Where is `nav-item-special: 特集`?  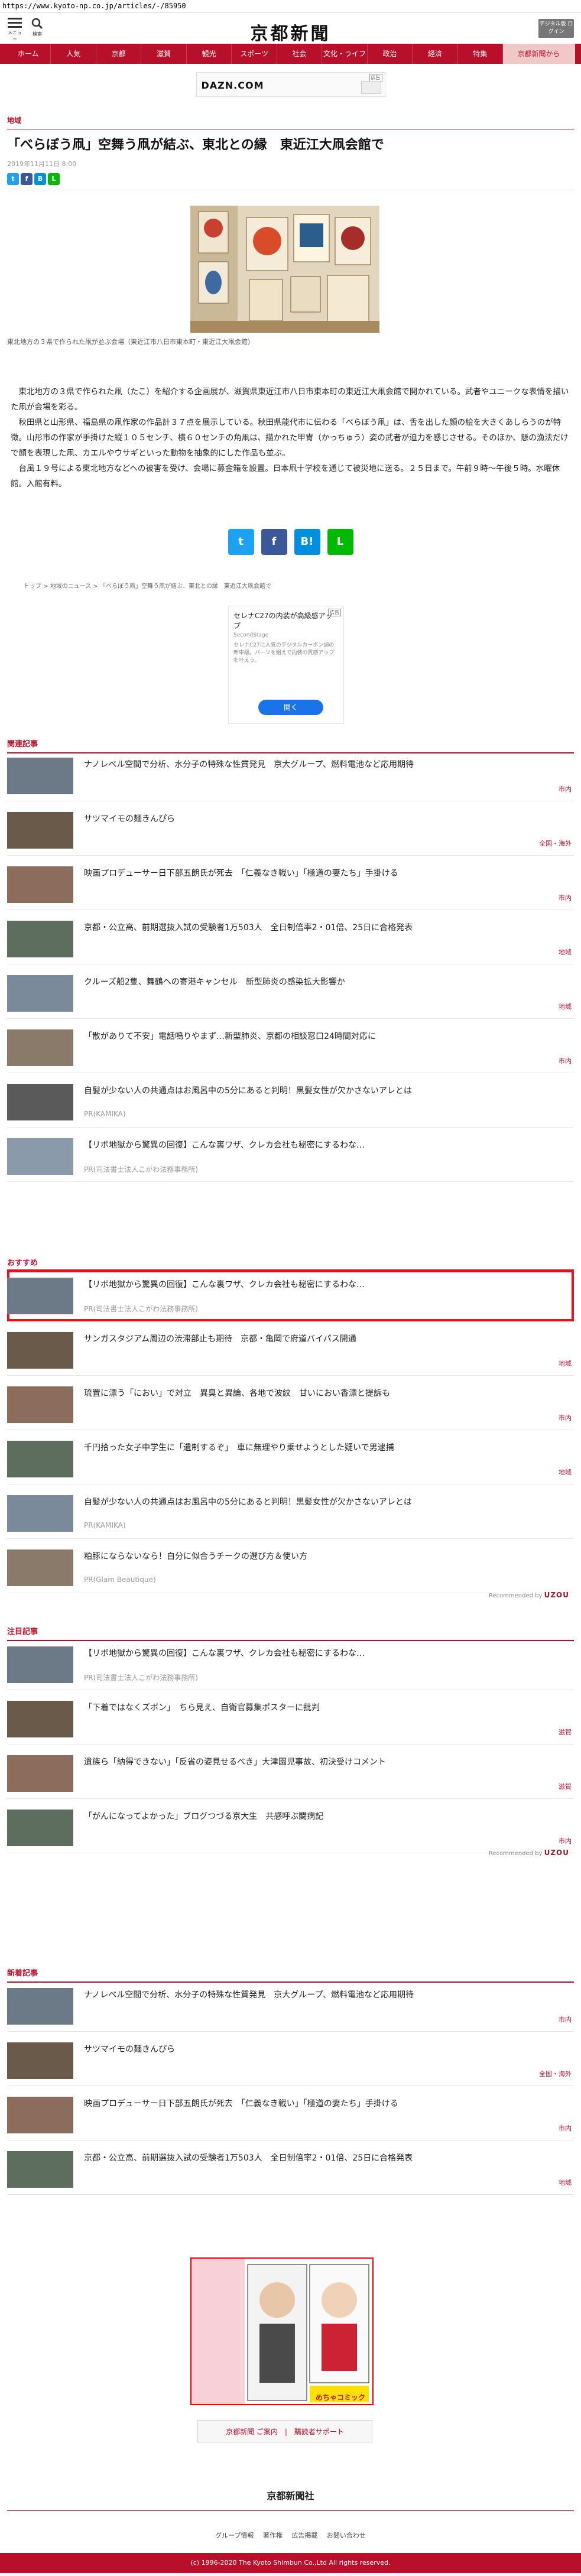 nav-item-special: 特集 is located at coordinates (481, 54).